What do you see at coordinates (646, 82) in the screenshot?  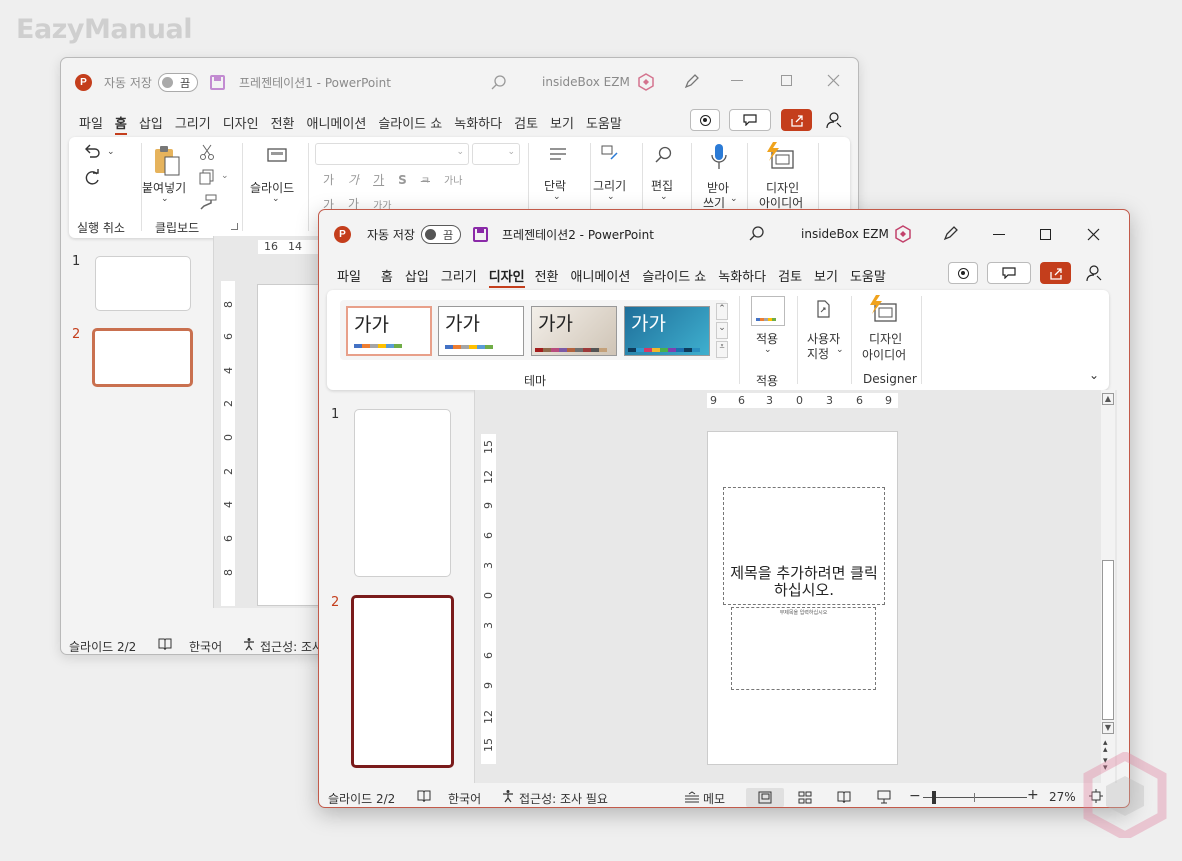 I see `copilot-icon` at bounding box center [646, 82].